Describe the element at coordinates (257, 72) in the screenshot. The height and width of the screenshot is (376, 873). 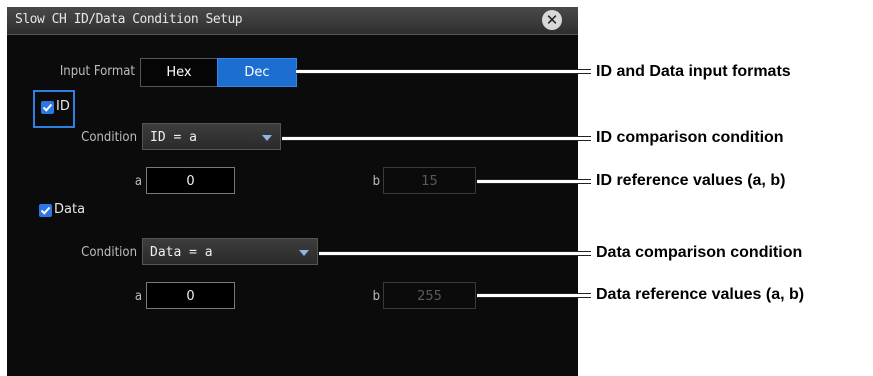
I see `input-format-dec-button: Dec` at that location.